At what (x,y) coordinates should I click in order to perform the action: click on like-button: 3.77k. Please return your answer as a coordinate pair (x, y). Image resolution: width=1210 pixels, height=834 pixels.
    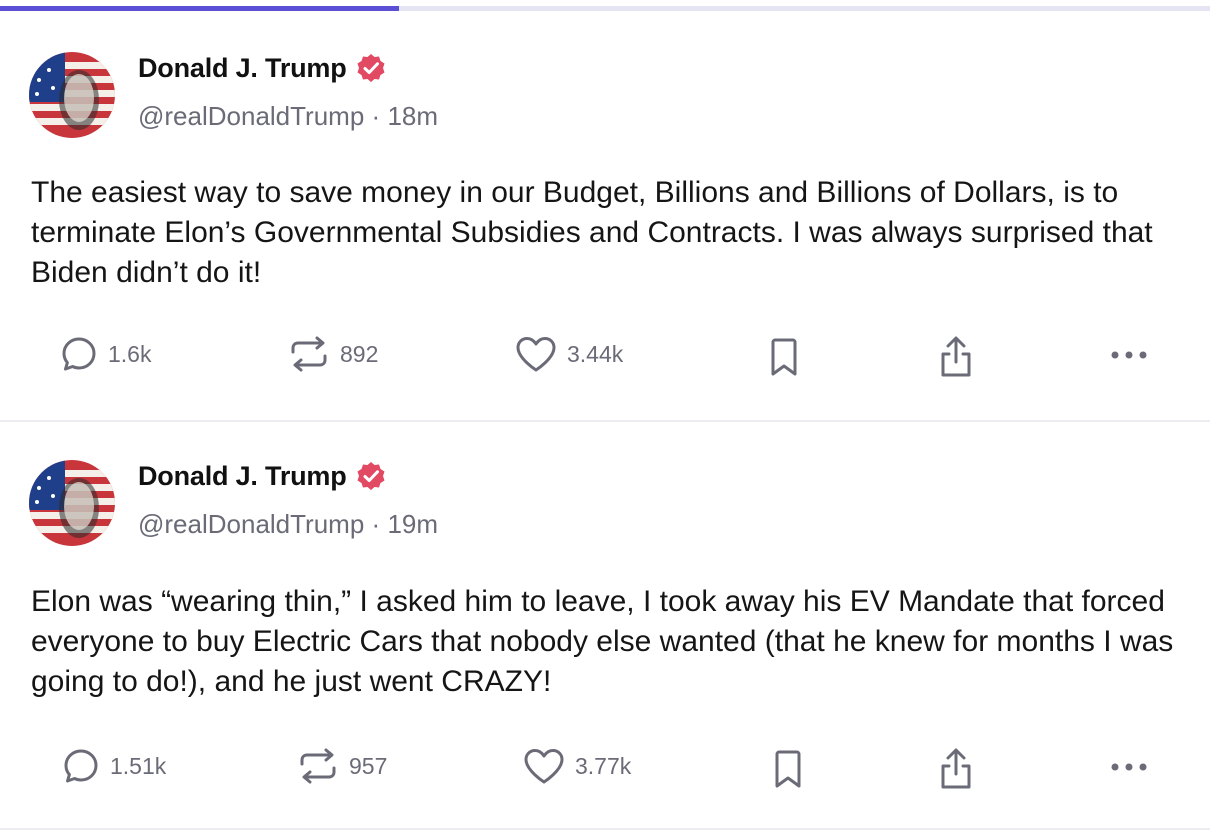
    Looking at the image, I should click on (577, 766).